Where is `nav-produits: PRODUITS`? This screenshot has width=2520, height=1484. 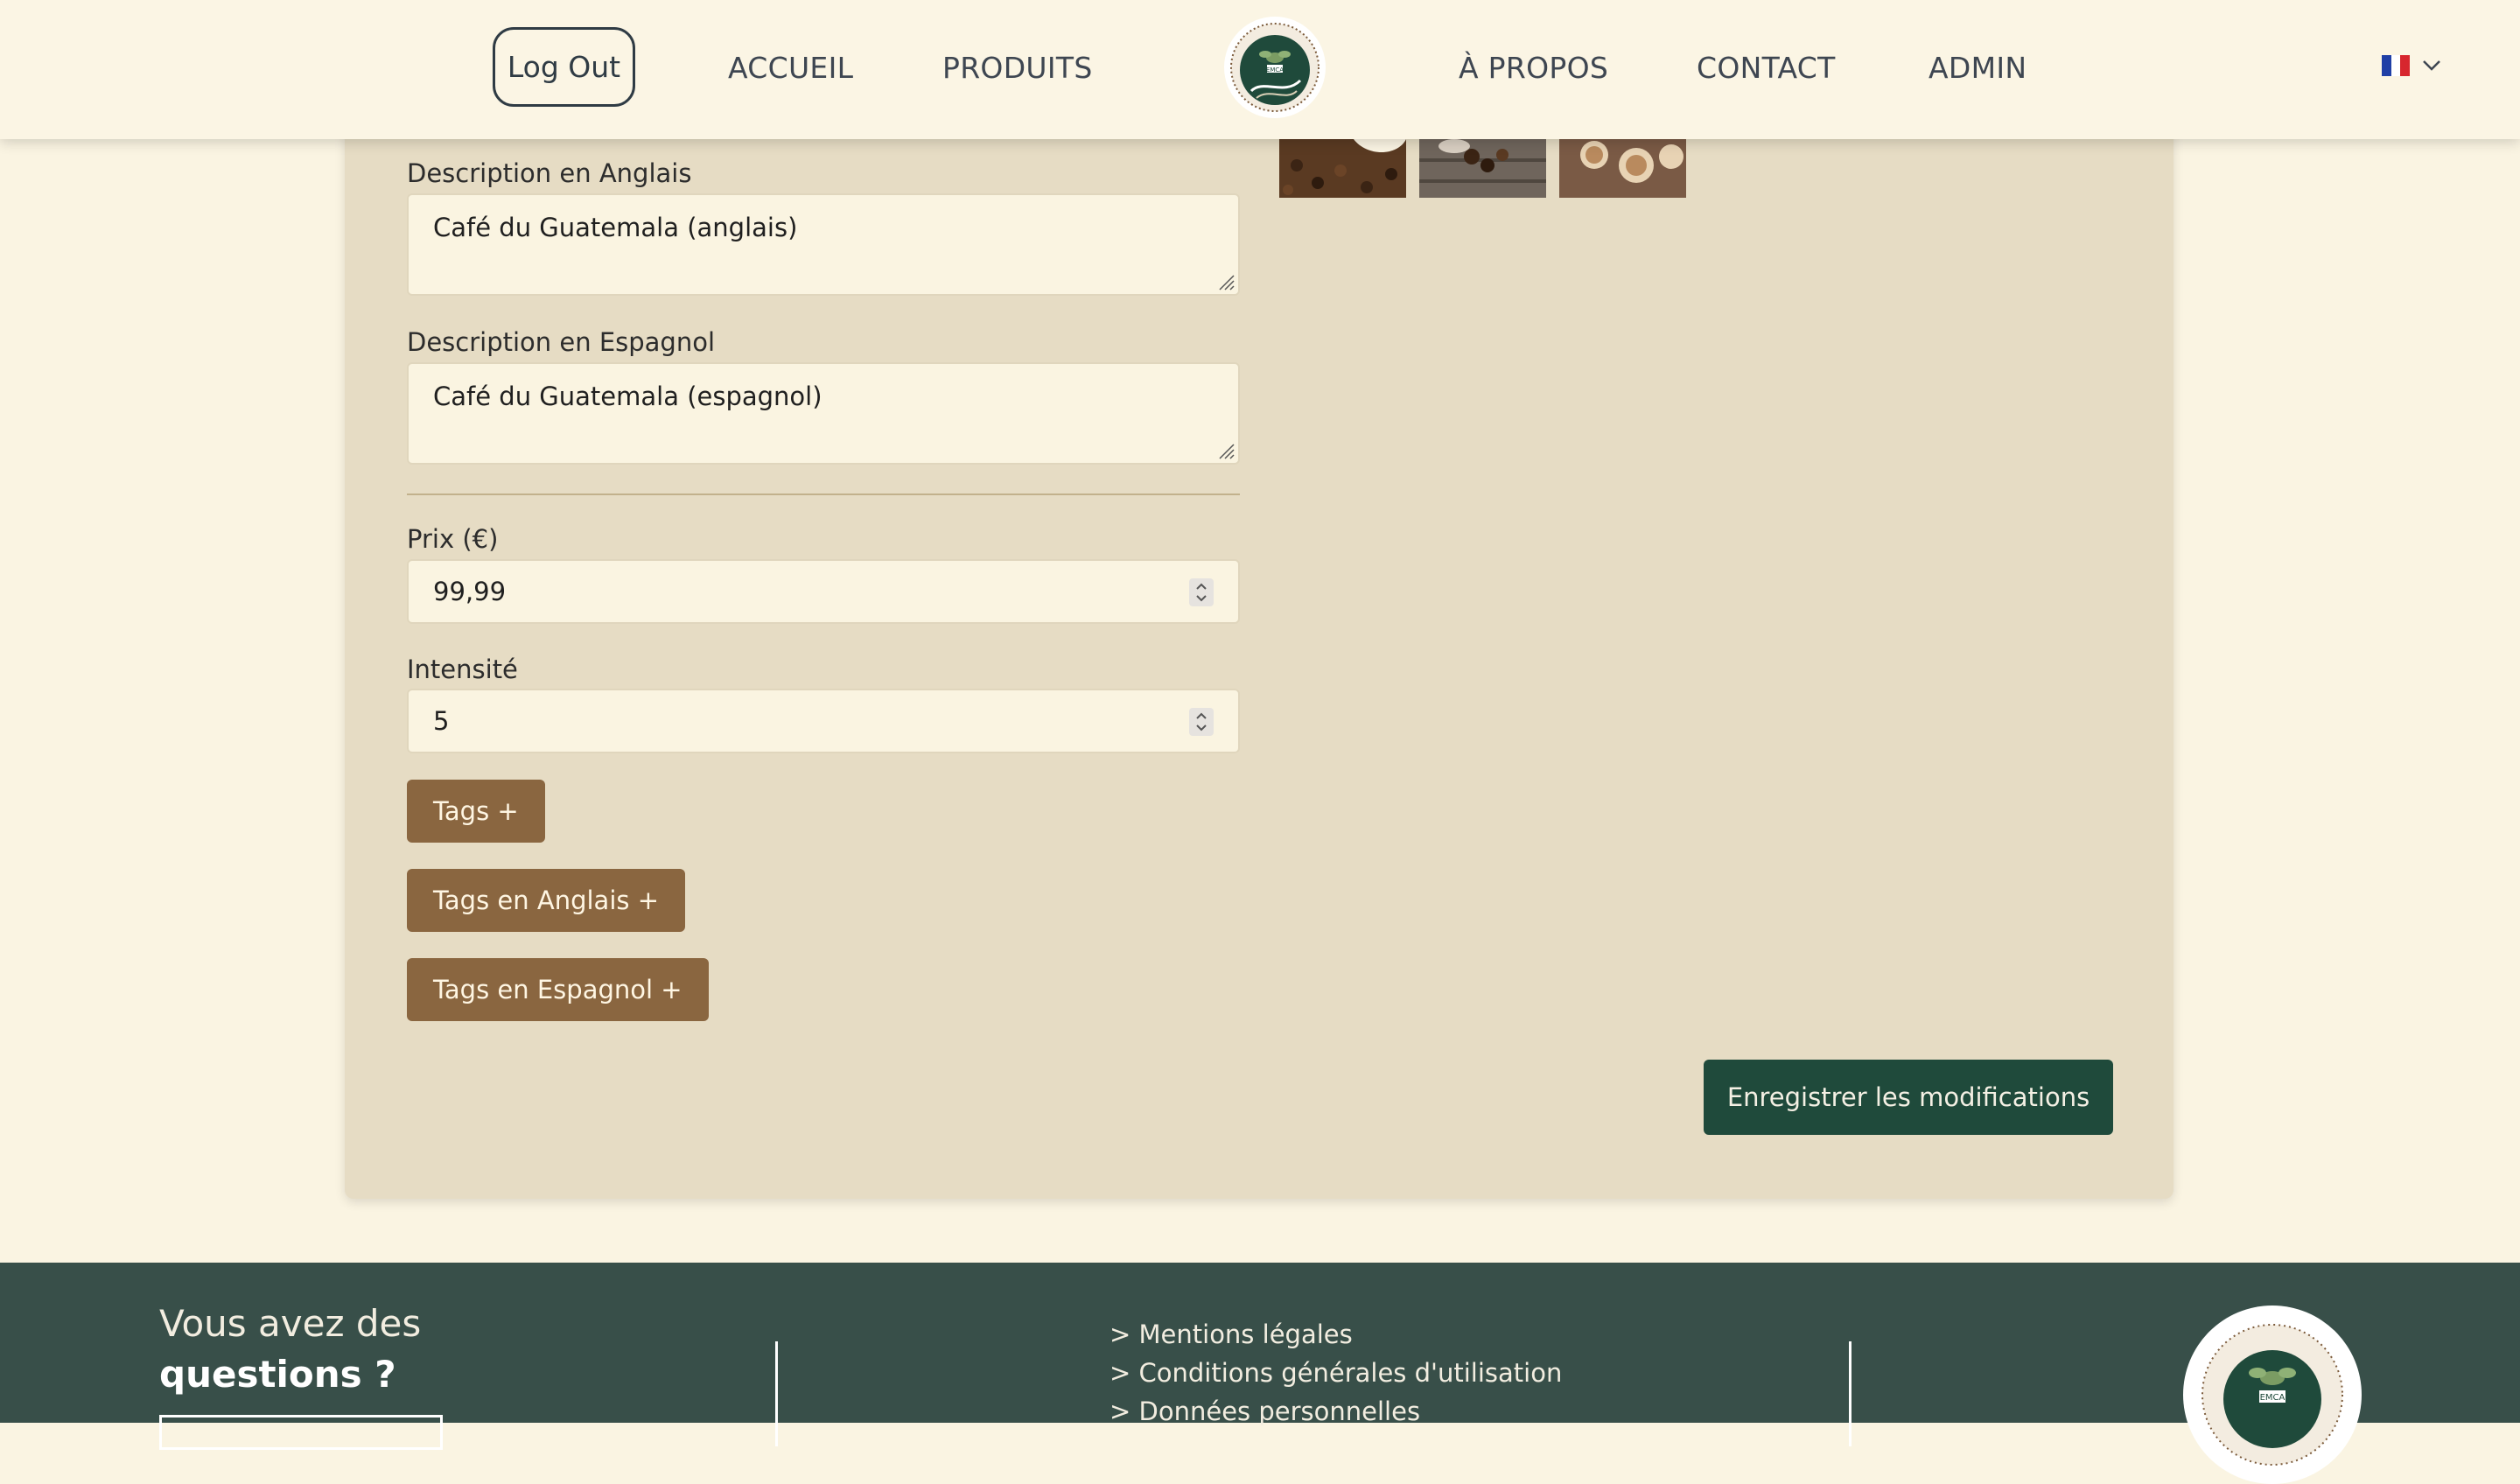 nav-produits: PRODUITS is located at coordinates (1017, 68).